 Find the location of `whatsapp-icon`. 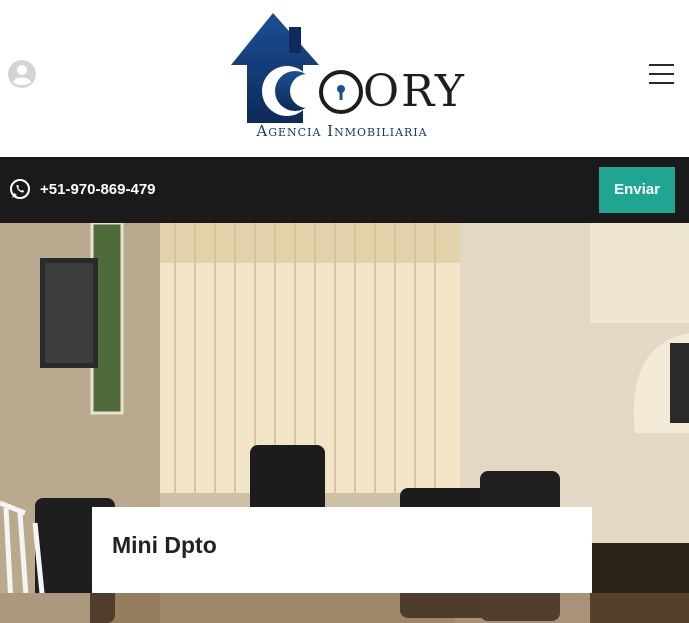

whatsapp-icon is located at coordinates (20, 189).